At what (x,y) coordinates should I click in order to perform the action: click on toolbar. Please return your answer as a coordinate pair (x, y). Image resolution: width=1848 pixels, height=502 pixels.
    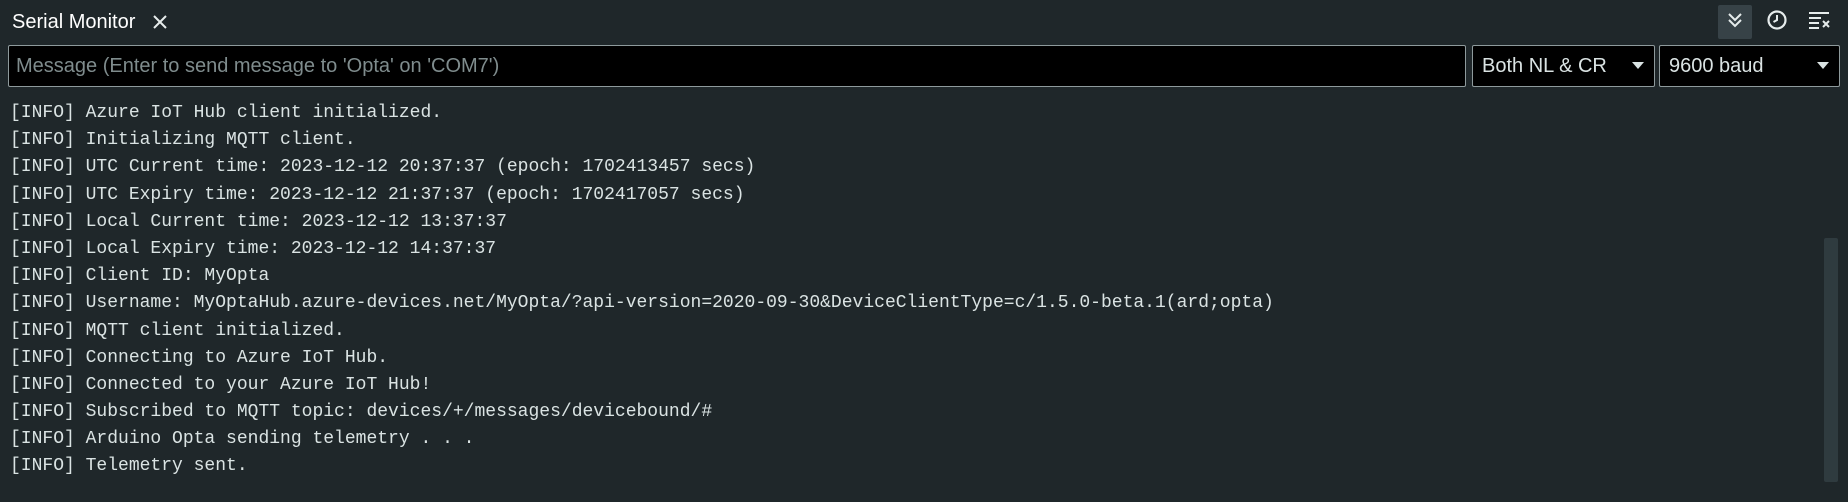
    Looking at the image, I should click on (1779, 22).